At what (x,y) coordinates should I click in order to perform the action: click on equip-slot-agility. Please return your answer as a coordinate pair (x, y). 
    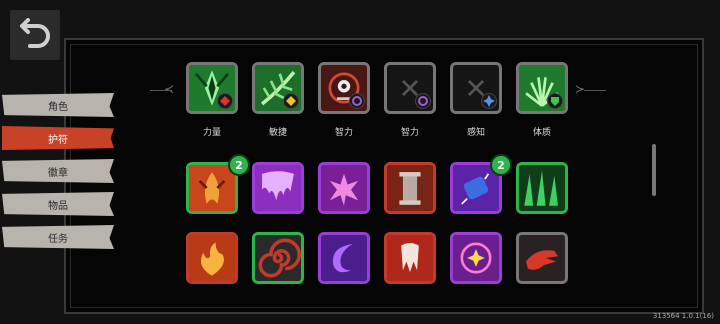
    Looking at the image, I should click on (278, 88).